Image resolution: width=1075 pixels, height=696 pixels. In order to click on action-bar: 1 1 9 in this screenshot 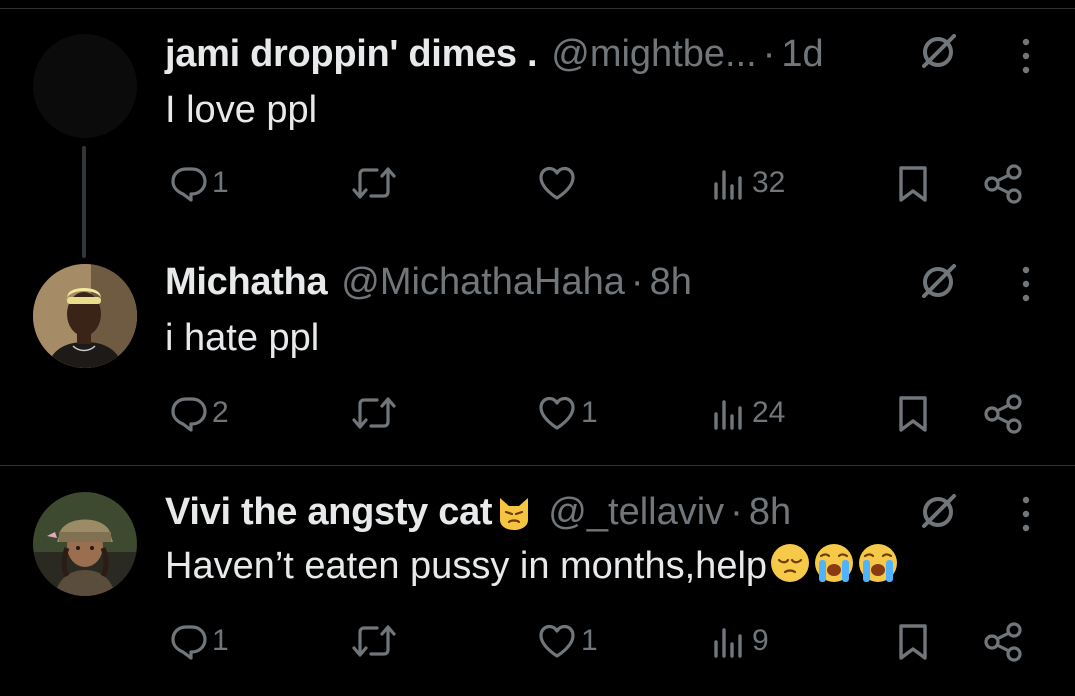, I will do `click(537, 644)`.